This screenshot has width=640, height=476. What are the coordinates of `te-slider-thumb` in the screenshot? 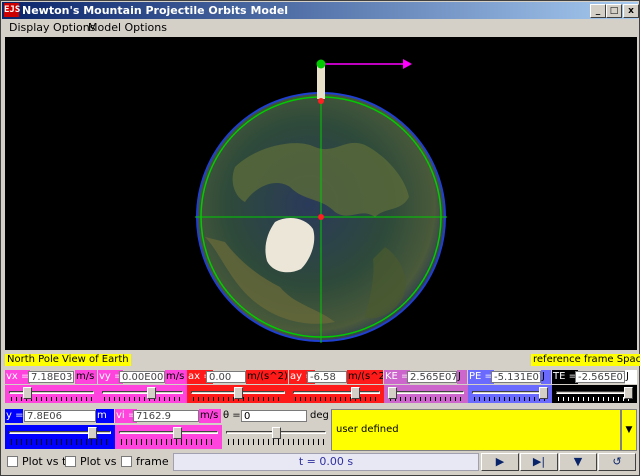 It's located at (628, 393).